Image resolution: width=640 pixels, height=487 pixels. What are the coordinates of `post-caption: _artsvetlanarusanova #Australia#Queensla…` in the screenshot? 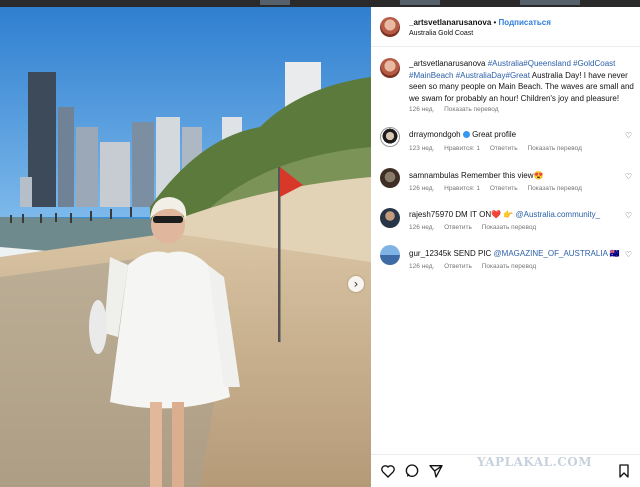 It's located at (522, 81).